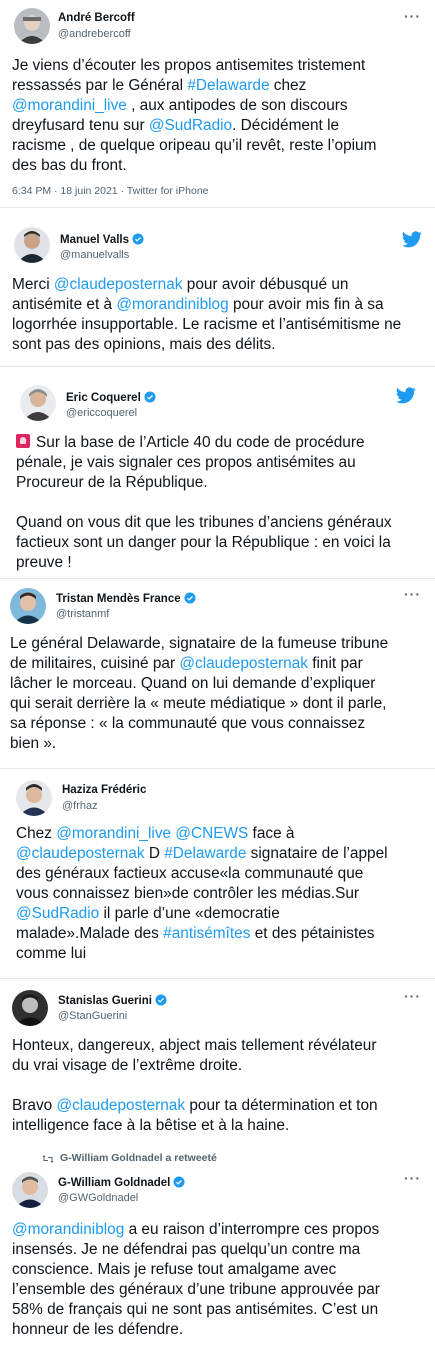 The width and height of the screenshot is (435, 1348). Describe the element at coordinates (237, 105) in the screenshot. I see `text-segment: , aux antipodes de son discours` at that location.